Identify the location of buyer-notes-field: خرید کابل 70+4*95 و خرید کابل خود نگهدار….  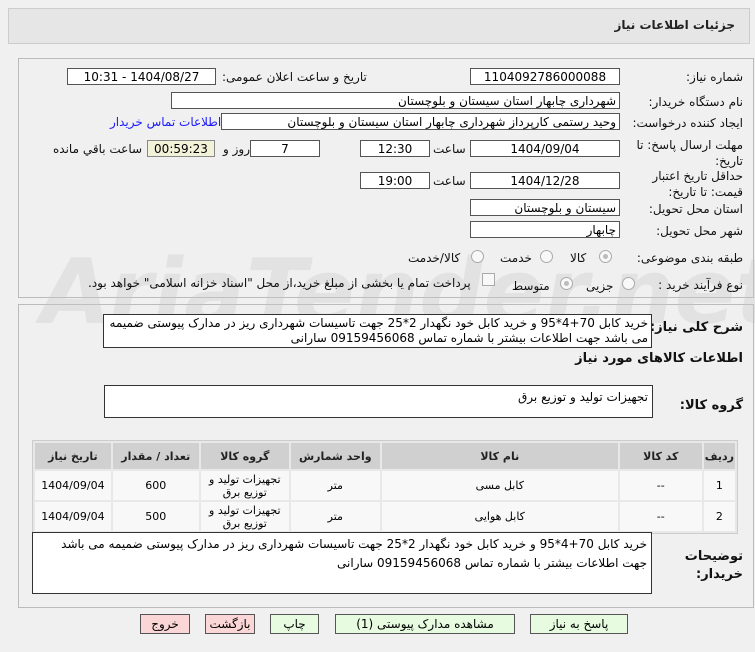
(342, 563).